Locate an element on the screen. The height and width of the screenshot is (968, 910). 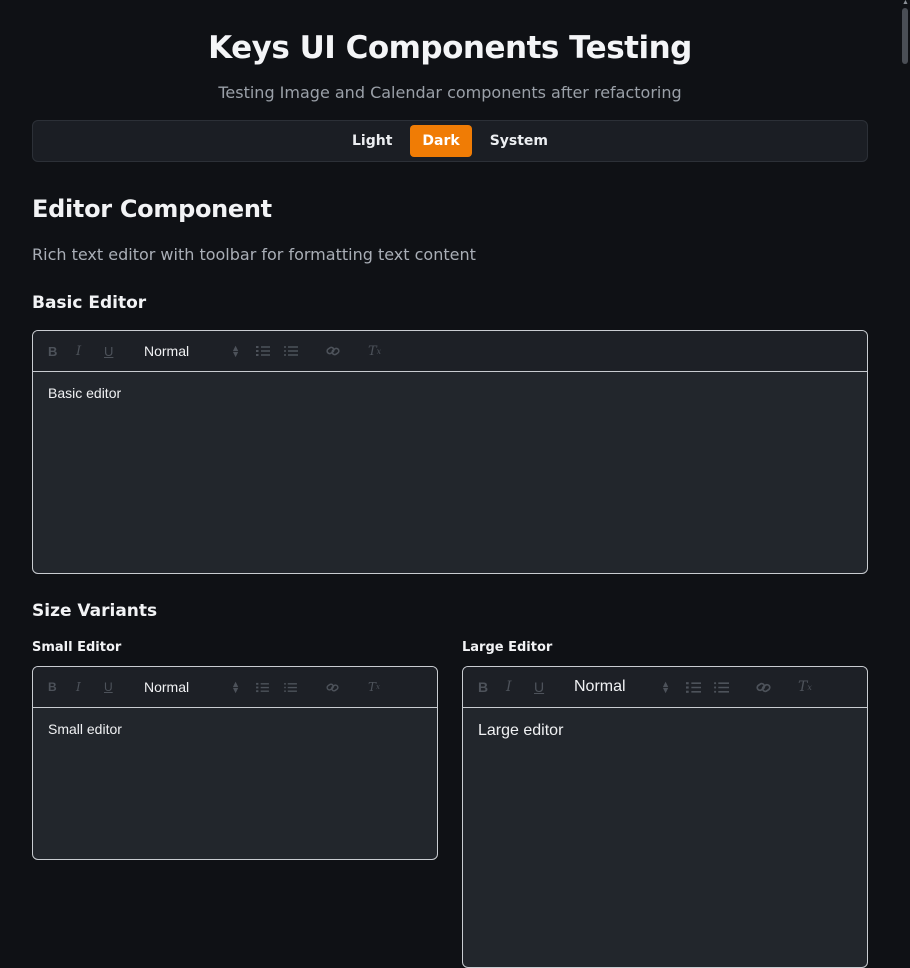
editor-content: Basic editor is located at coordinates (450, 393).